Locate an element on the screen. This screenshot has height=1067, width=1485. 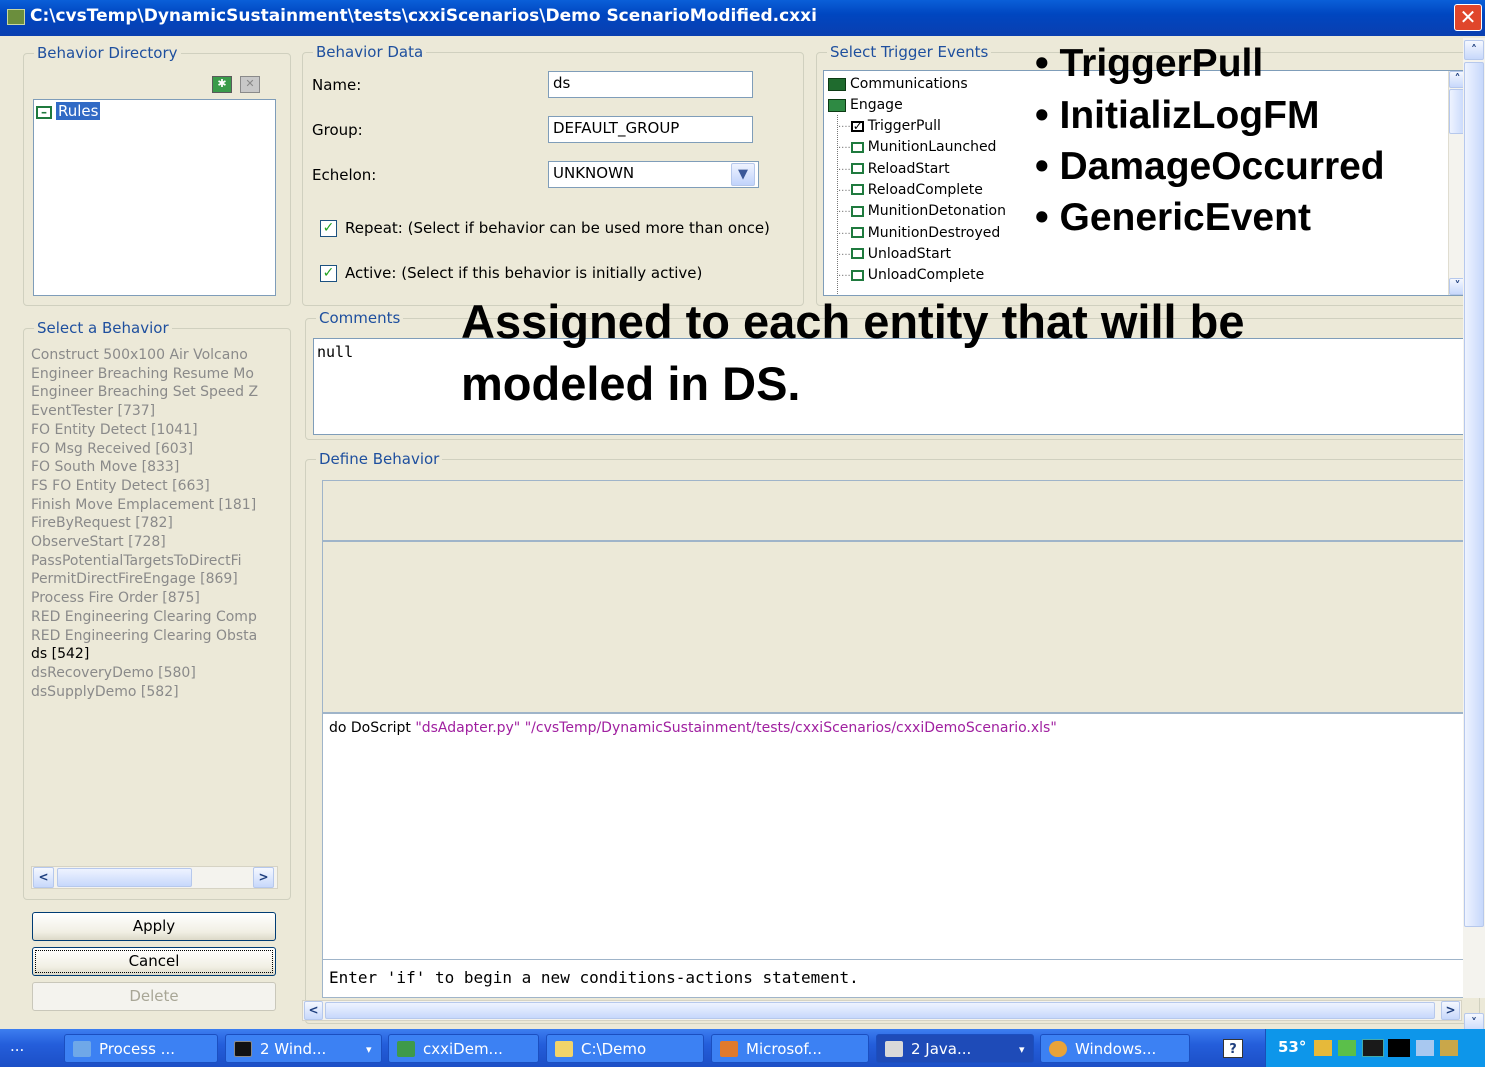
behavior-list-item: RED Engineering Clearing Comp is located at coordinates (154, 617).